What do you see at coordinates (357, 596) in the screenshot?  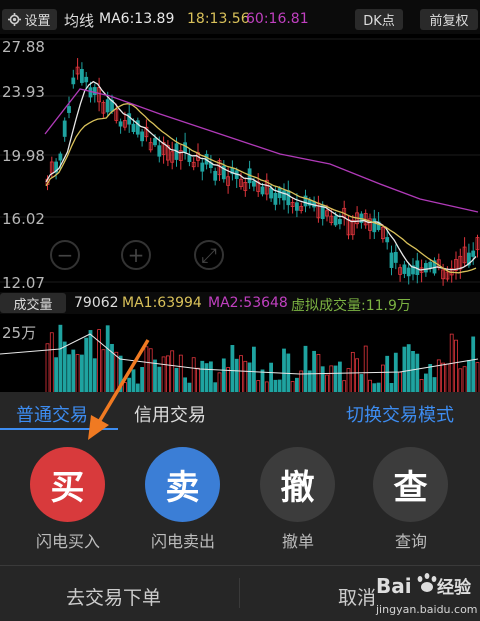 I see `cancel-button: 取消` at bounding box center [357, 596].